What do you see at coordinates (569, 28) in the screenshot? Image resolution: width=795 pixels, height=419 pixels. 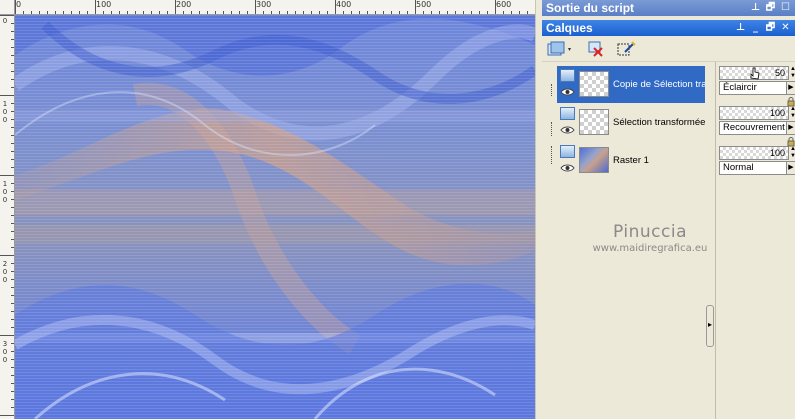 I see `layers-title: Calques` at bounding box center [569, 28].